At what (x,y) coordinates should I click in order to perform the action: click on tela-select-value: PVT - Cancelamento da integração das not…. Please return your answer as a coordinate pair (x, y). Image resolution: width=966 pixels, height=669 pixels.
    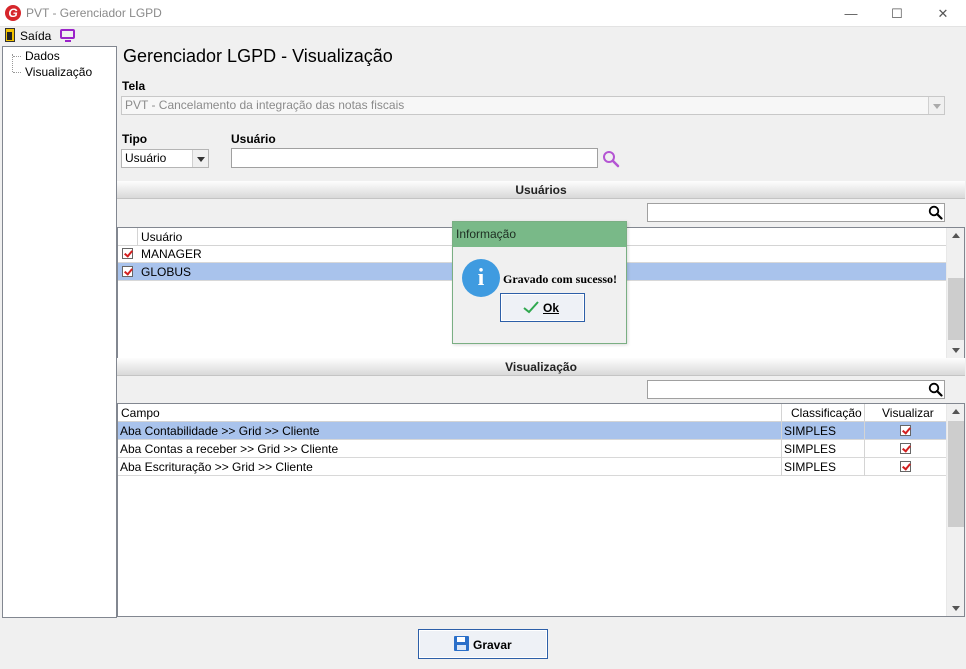
    Looking at the image, I should click on (265, 105).